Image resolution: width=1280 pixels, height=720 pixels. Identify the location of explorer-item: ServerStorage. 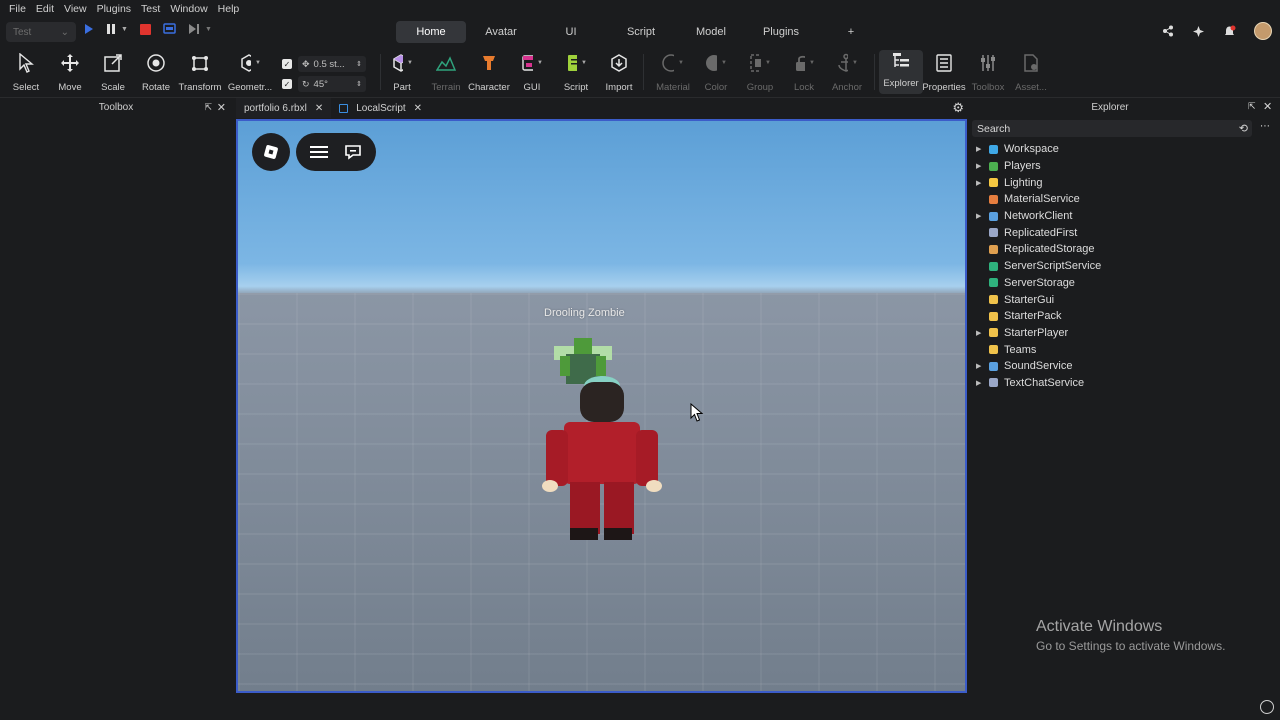
(1121, 283).